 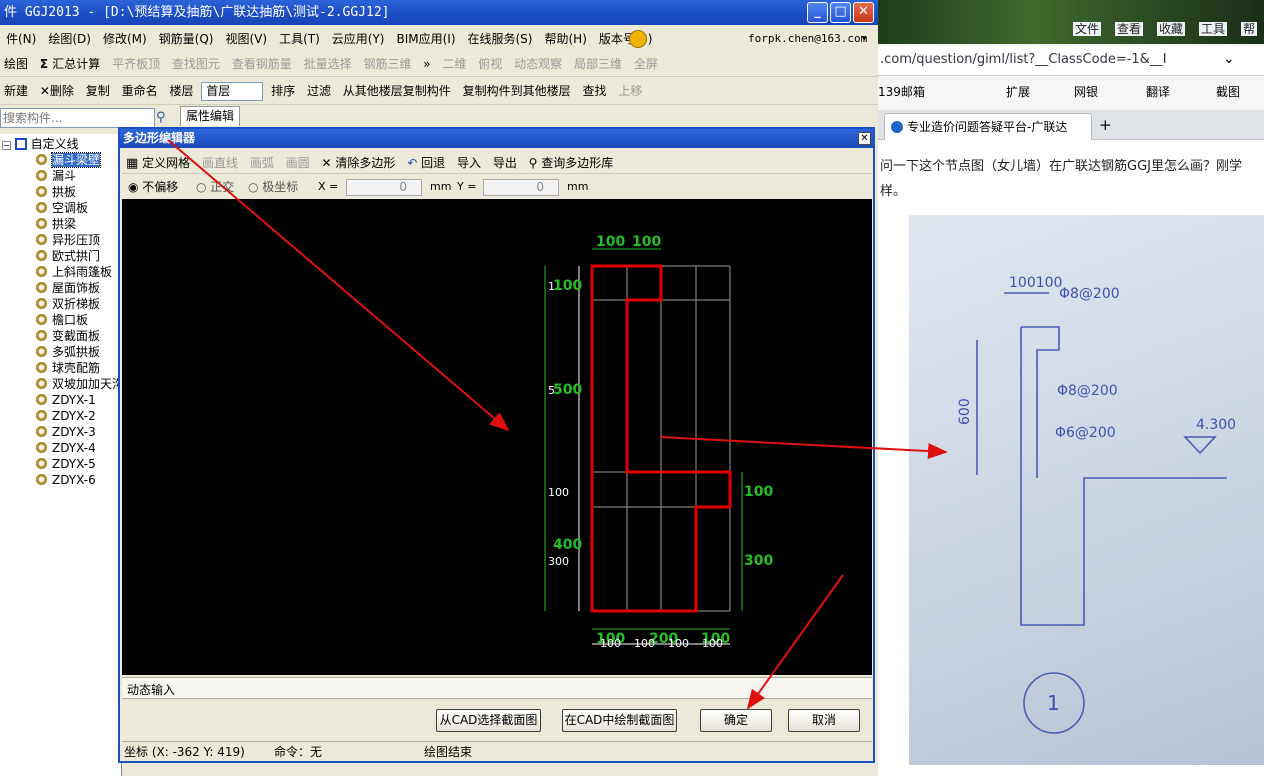 What do you see at coordinates (795, 642) in the screenshot?
I see `arrow-to-ok` at bounding box center [795, 642].